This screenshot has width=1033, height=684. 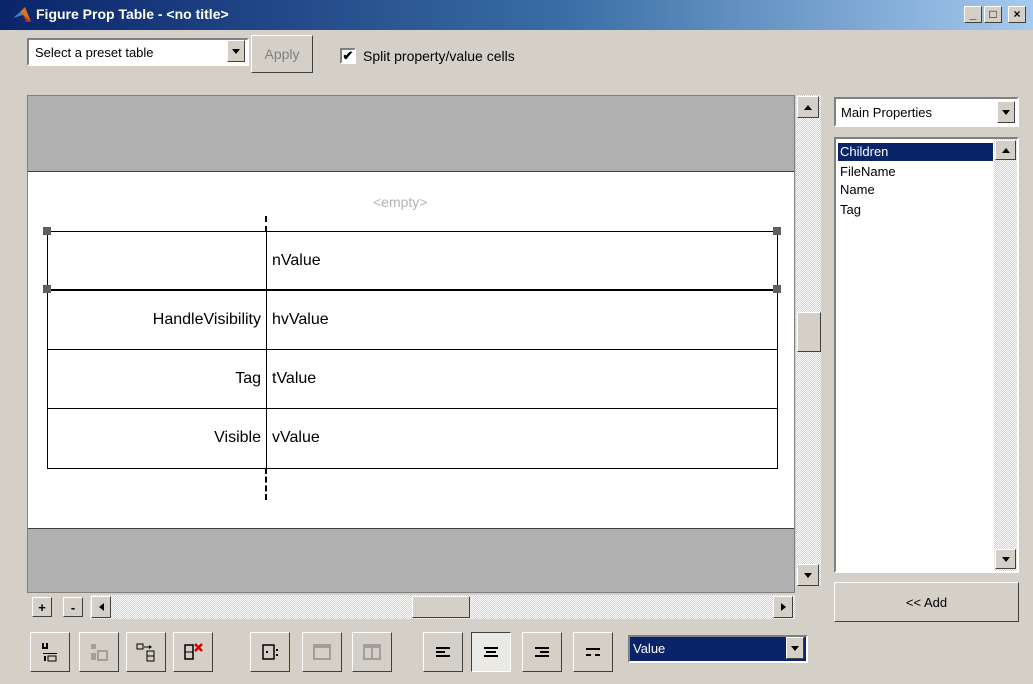 What do you see at coordinates (42, 607) in the screenshot?
I see `add-row-button: +` at bounding box center [42, 607].